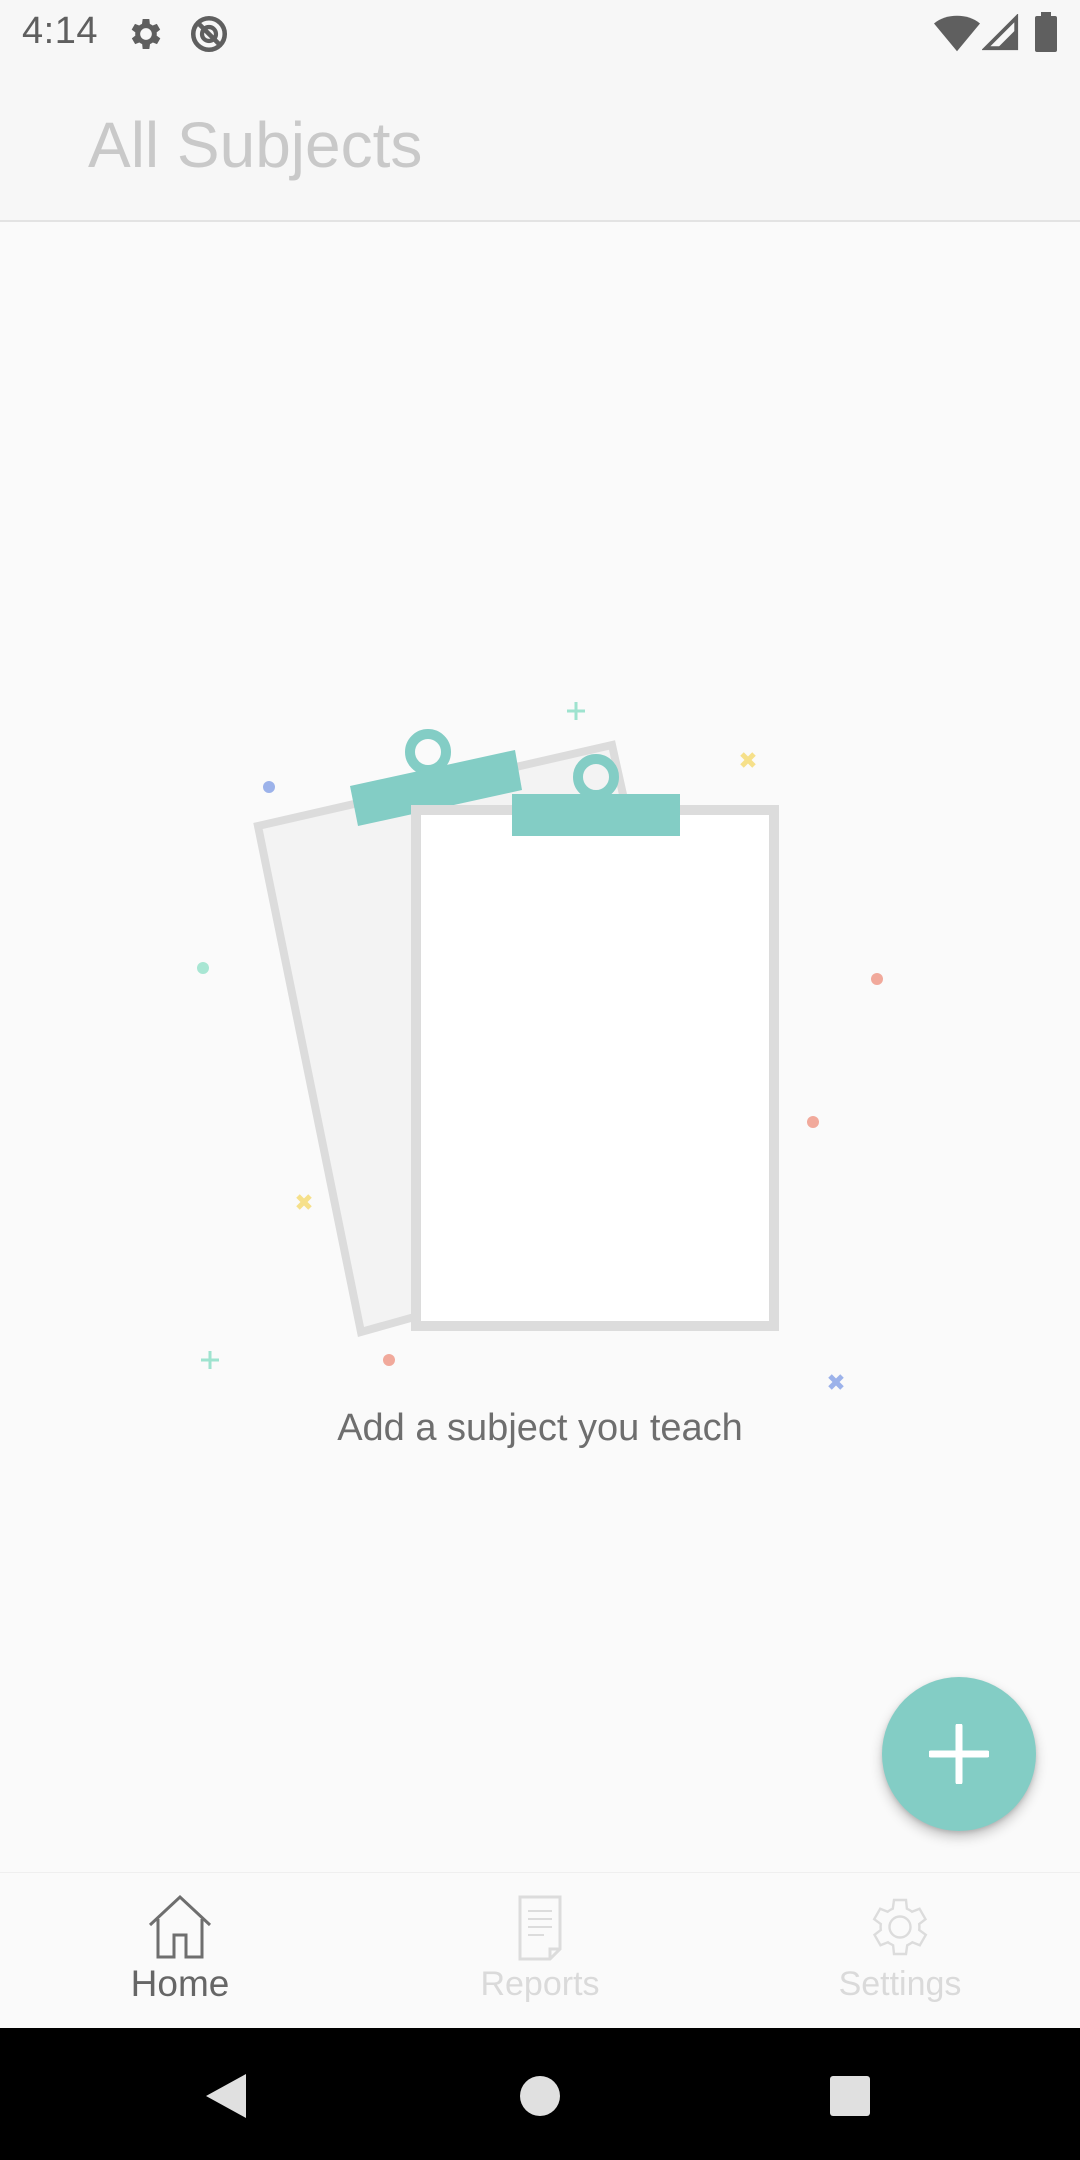 The width and height of the screenshot is (1080, 2160). Describe the element at coordinates (180, 1983) in the screenshot. I see `nav-label-home: Home` at that location.